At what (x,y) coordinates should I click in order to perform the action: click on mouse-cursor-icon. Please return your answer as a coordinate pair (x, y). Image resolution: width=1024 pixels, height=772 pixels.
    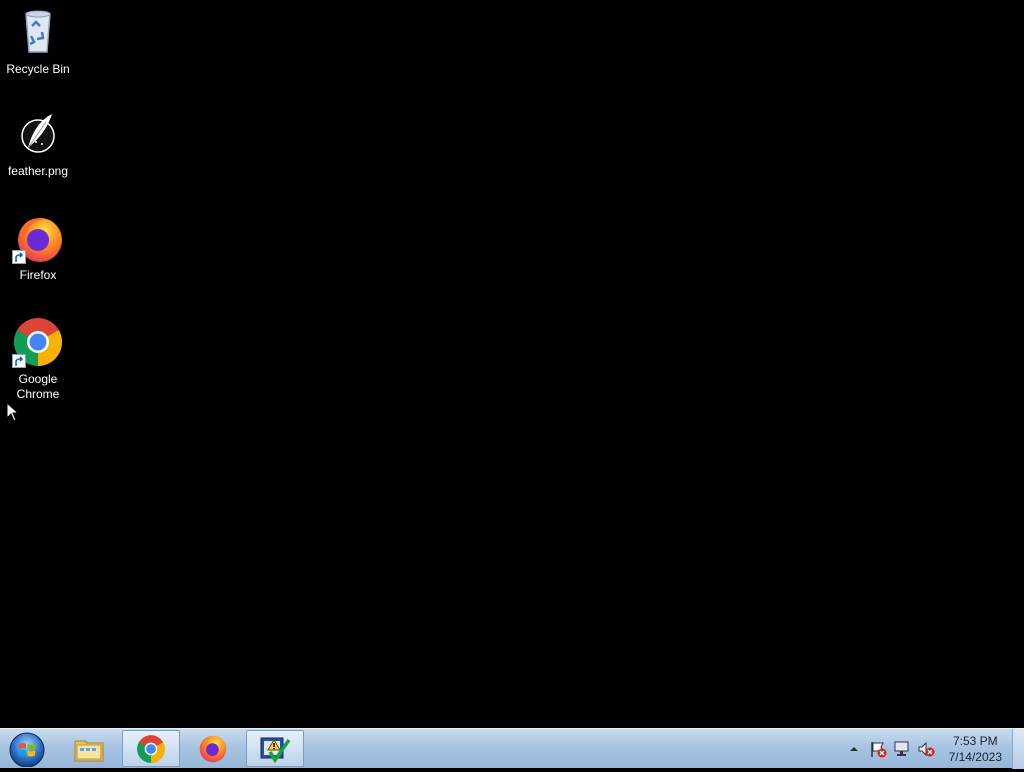
    Looking at the image, I should click on (13, 411).